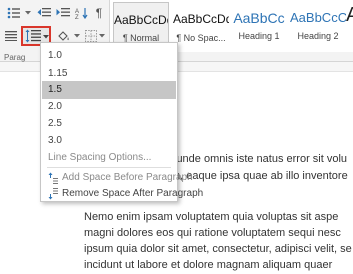 The height and width of the screenshot is (274, 353). I want to click on sort-button: A Z, so click(82, 13).